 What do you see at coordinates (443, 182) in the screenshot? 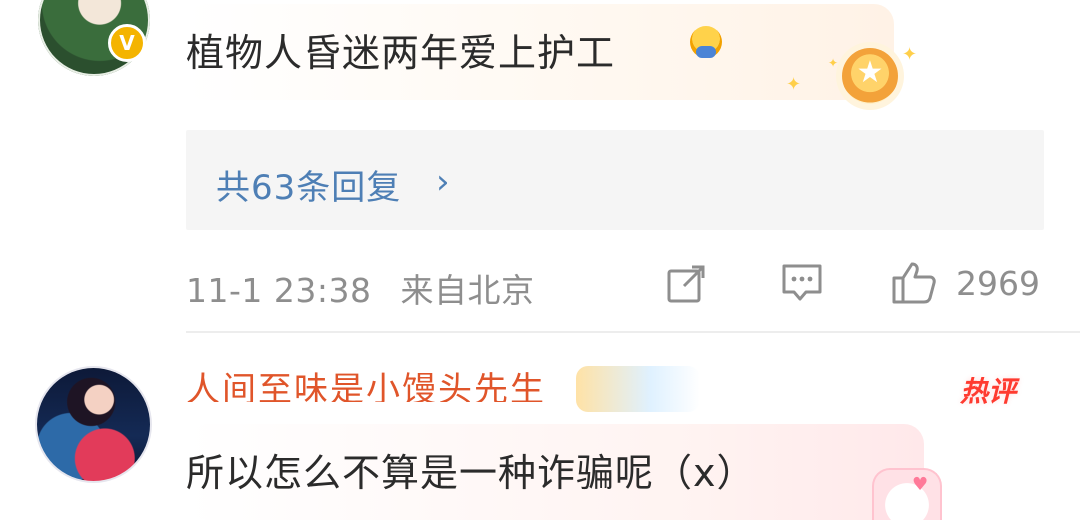
I see `chevron-right-icon: ›` at bounding box center [443, 182].